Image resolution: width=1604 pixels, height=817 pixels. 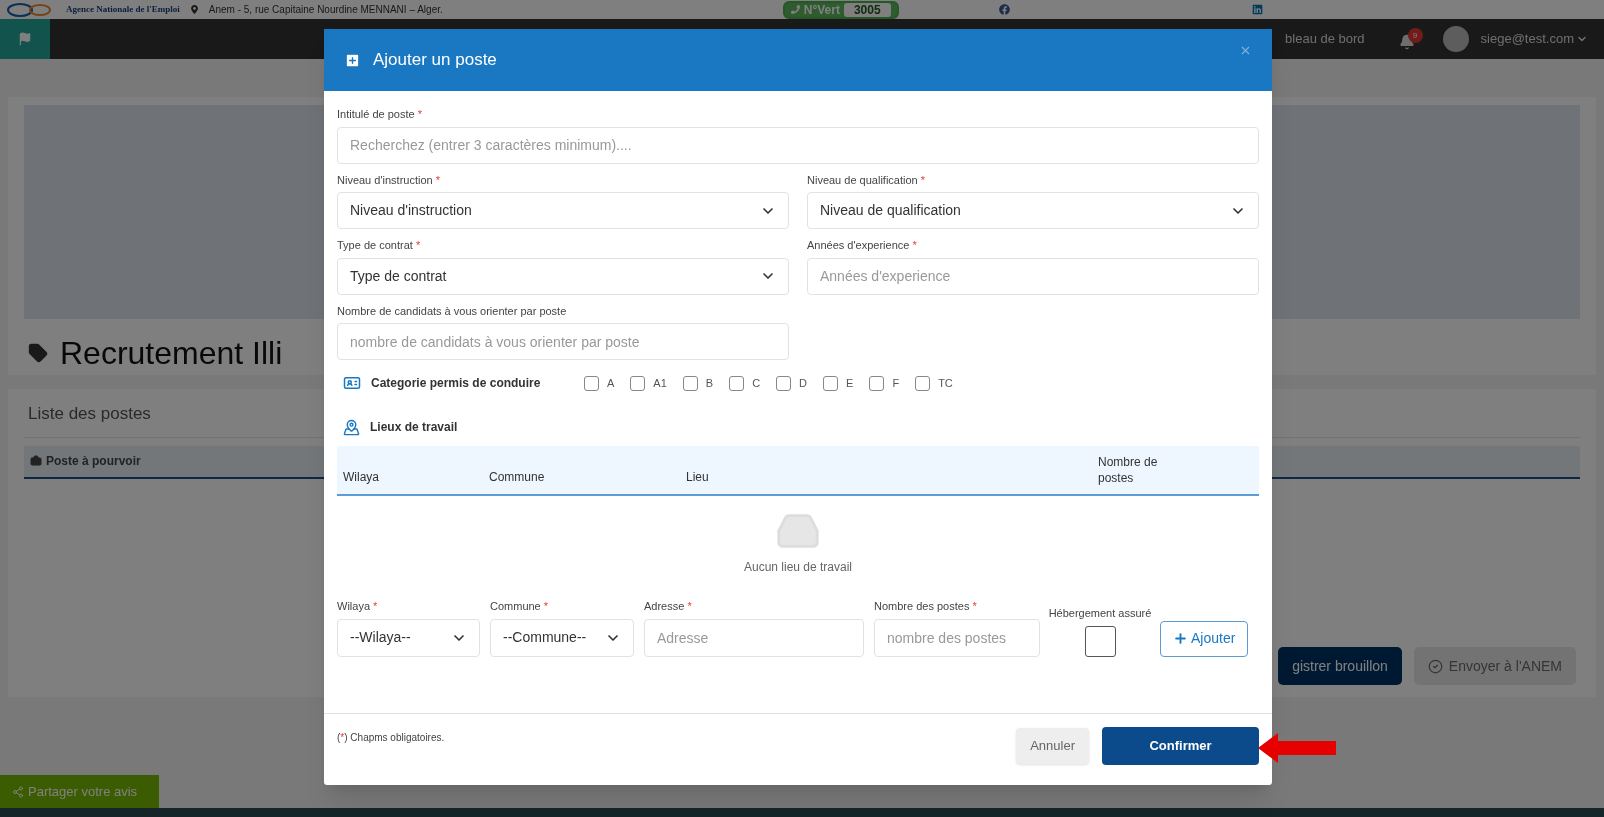 I want to click on field-label: Intitulé de poste *, so click(x=380, y=114).